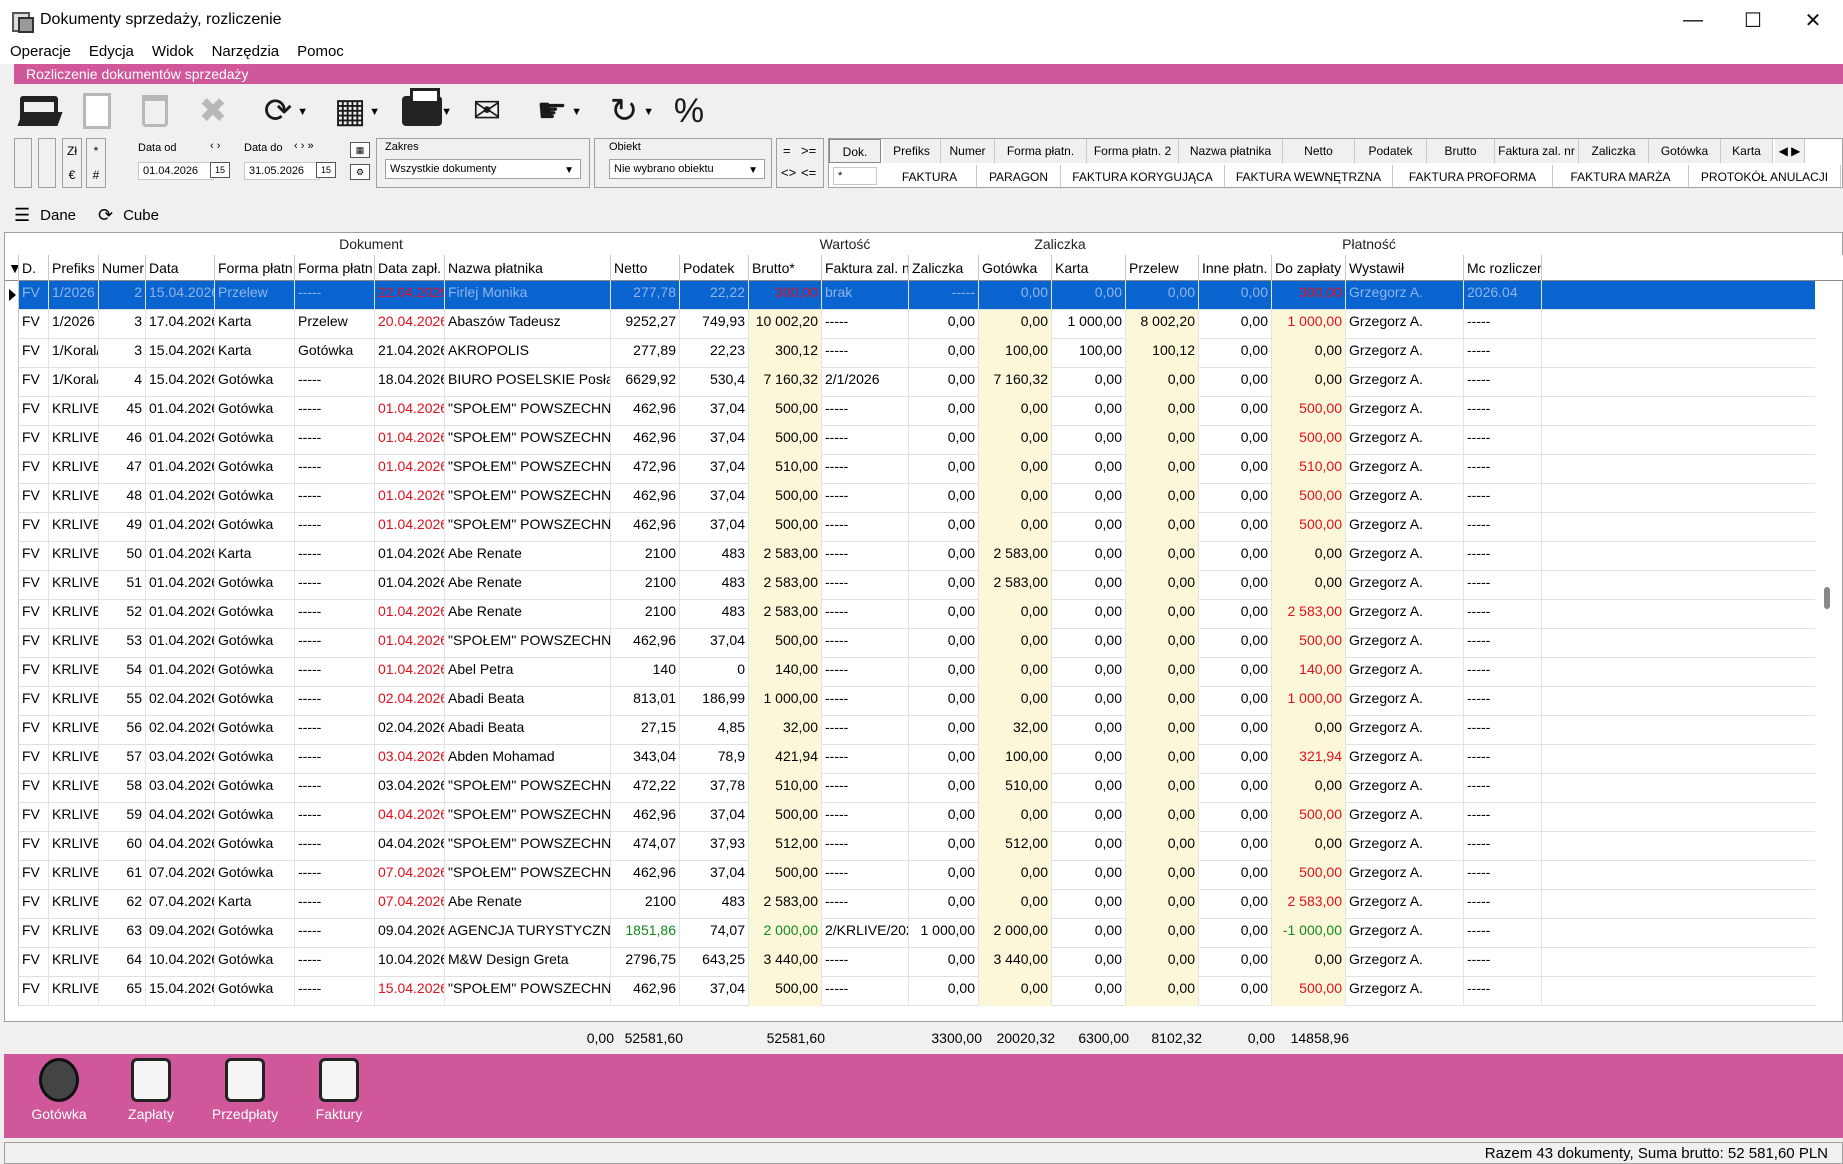 Image resolution: width=1843 pixels, height=1164 pixels. I want to click on refresh-button: ⟳ ▼, so click(278, 111).